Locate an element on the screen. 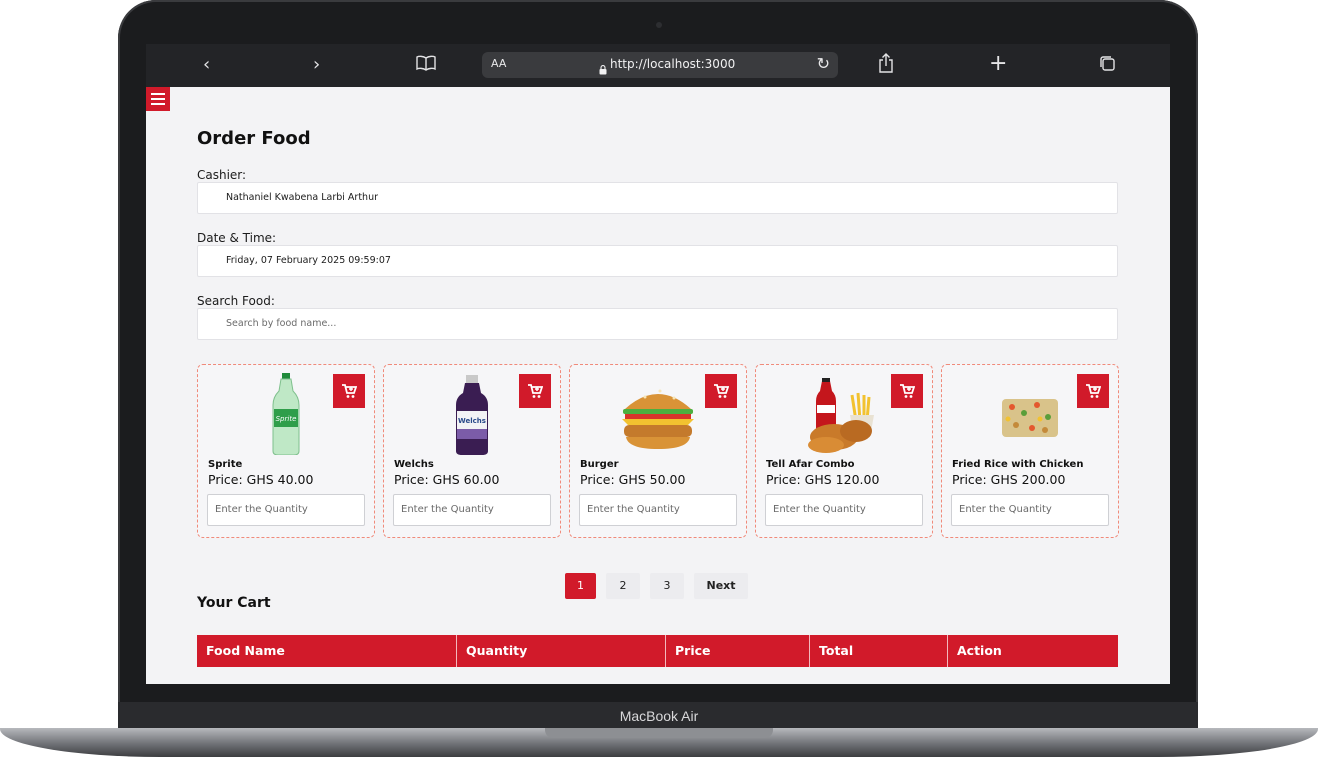 The image size is (1318, 757). share-icon is located at coordinates (886, 66).